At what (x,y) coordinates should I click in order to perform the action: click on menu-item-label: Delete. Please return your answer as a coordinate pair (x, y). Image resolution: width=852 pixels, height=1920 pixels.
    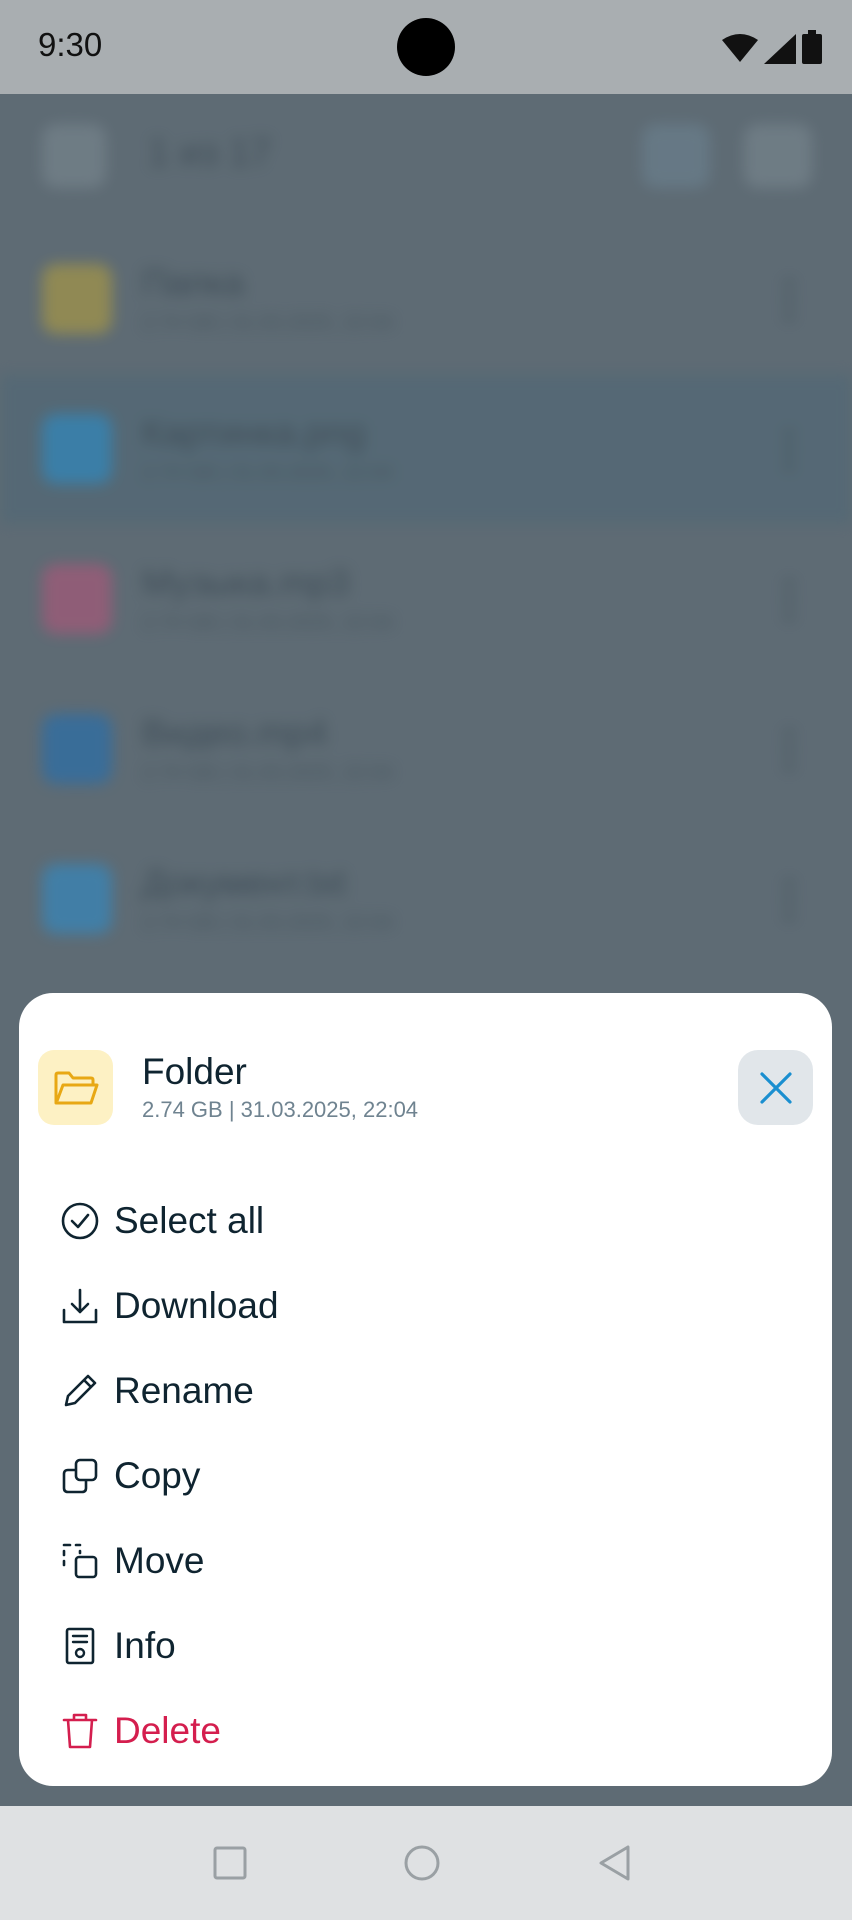
    Looking at the image, I should click on (167, 1730).